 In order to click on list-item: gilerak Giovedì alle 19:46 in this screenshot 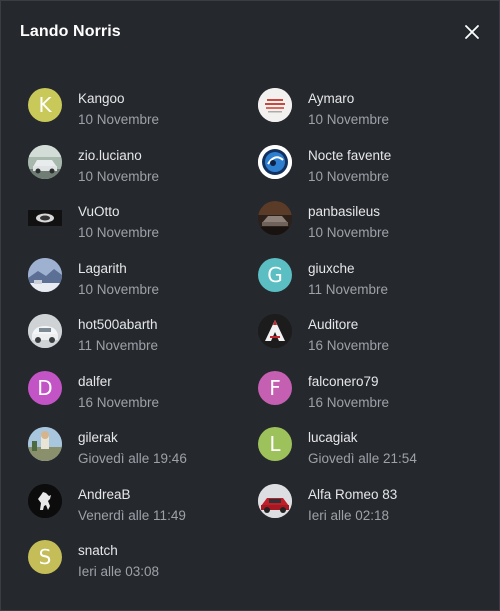, I will do `click(138, 446)`.